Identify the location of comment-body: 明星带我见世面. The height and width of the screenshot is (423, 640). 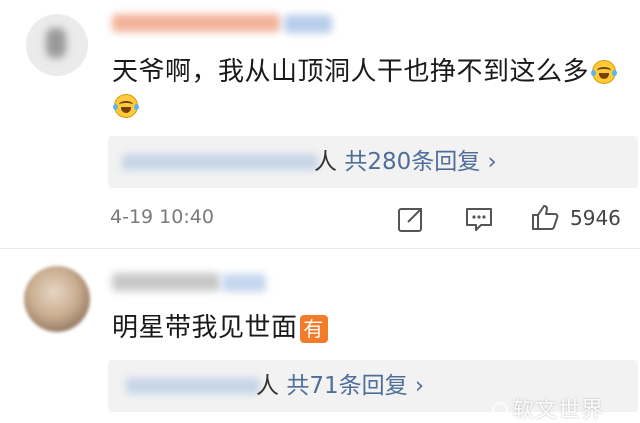
(205, 328).